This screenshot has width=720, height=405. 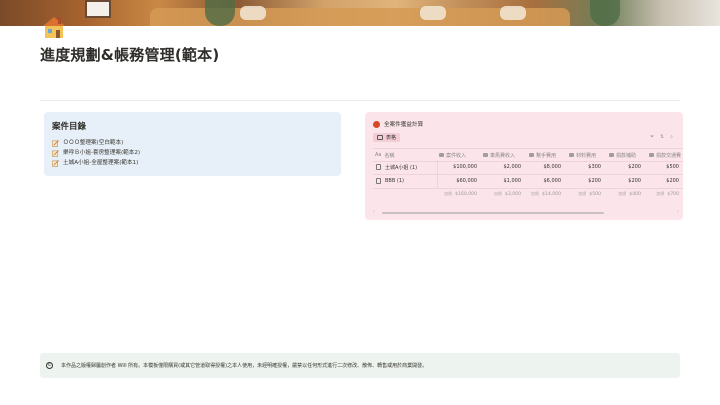 What do you see at coordinates (130, 55) in the screenshot?
I see `page-title: 進度規劃&帳務管理(範本)` at bounding box center [130, 55].